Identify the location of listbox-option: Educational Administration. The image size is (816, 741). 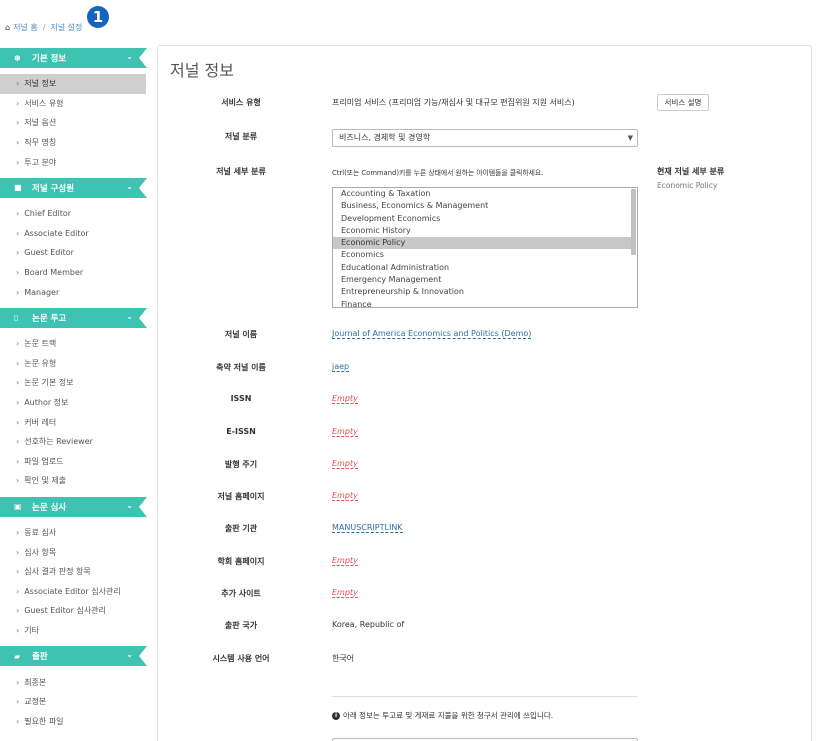
(482, 268).